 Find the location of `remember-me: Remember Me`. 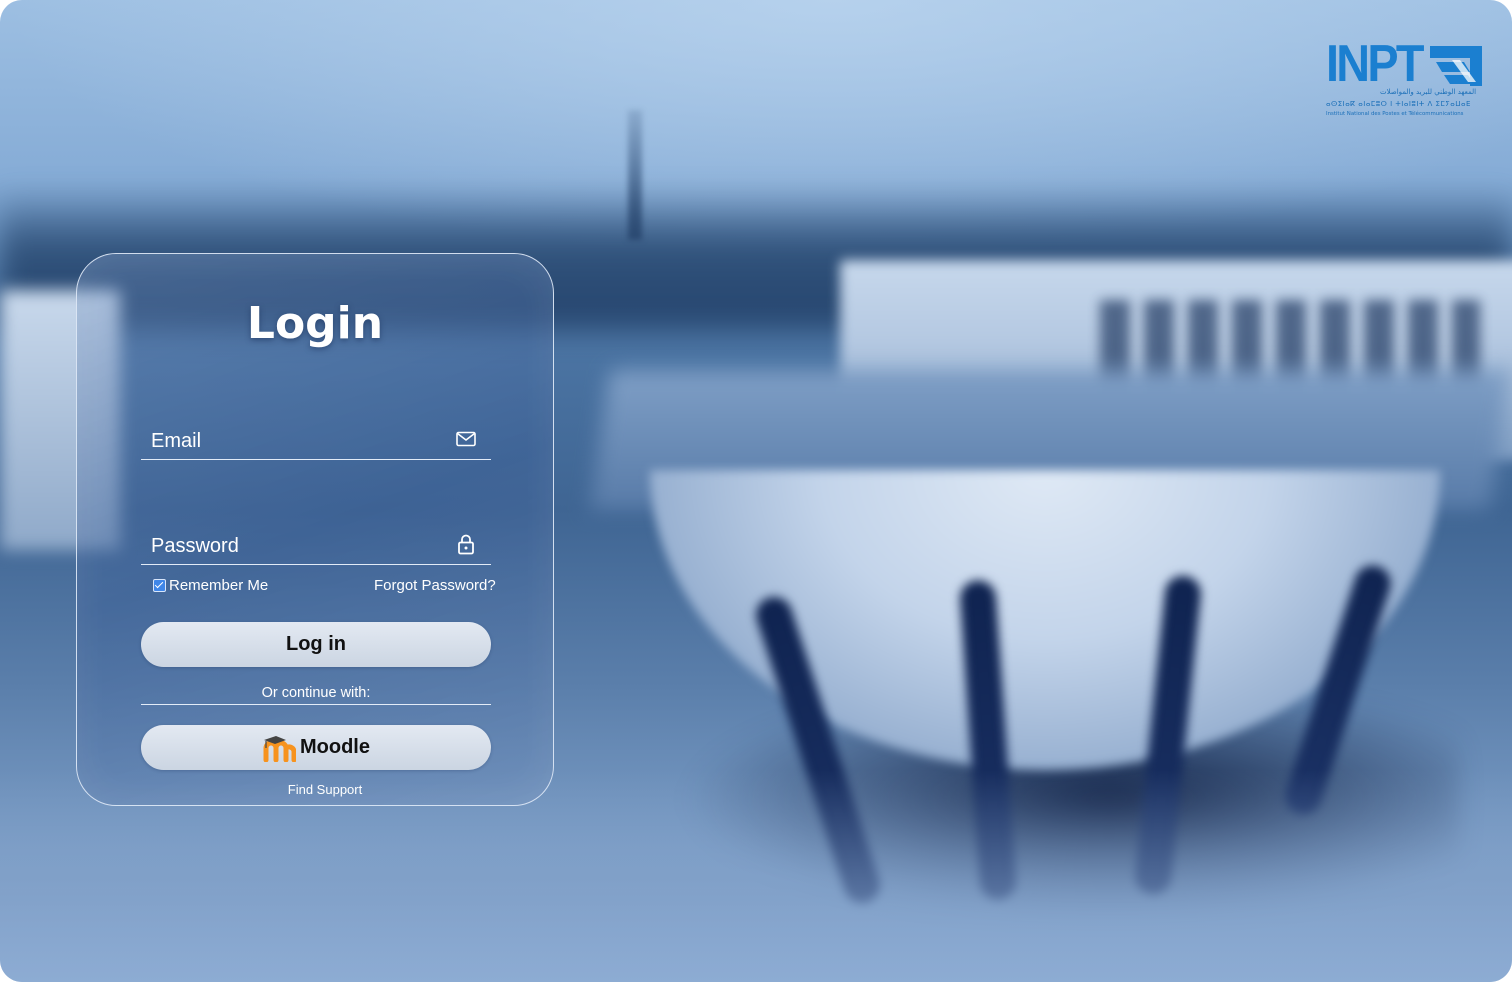

remember-me: Remember Me is located at coordinates (210, 585).